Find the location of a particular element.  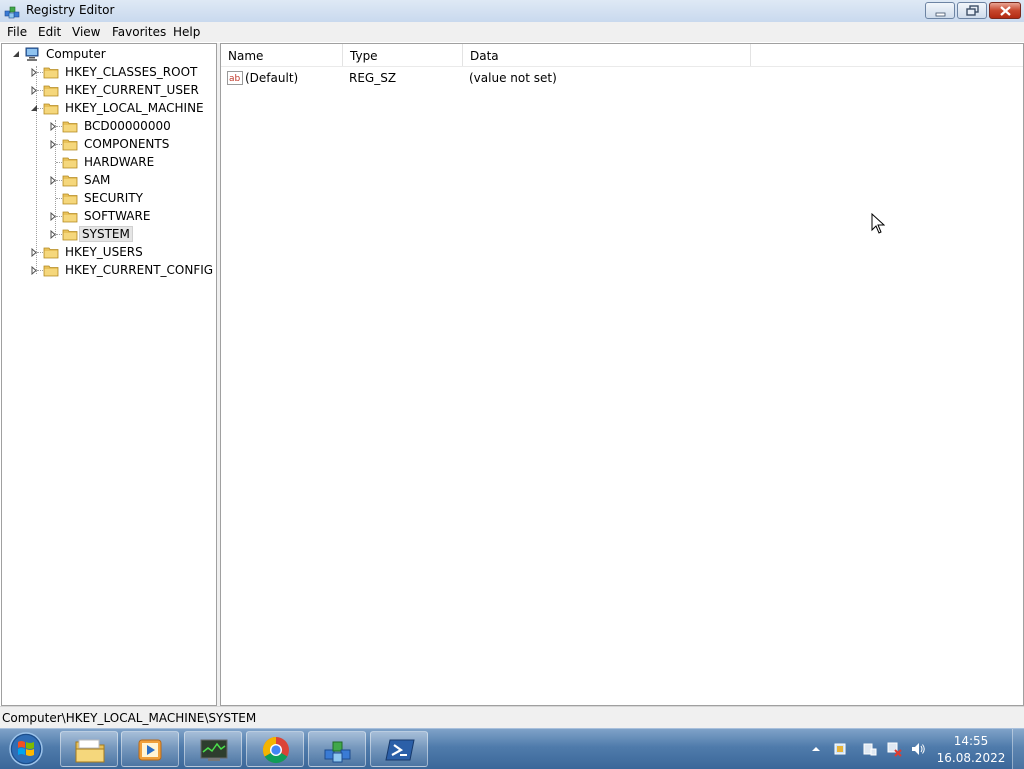

taskbar-regedit is located at coordinates (337, 749).